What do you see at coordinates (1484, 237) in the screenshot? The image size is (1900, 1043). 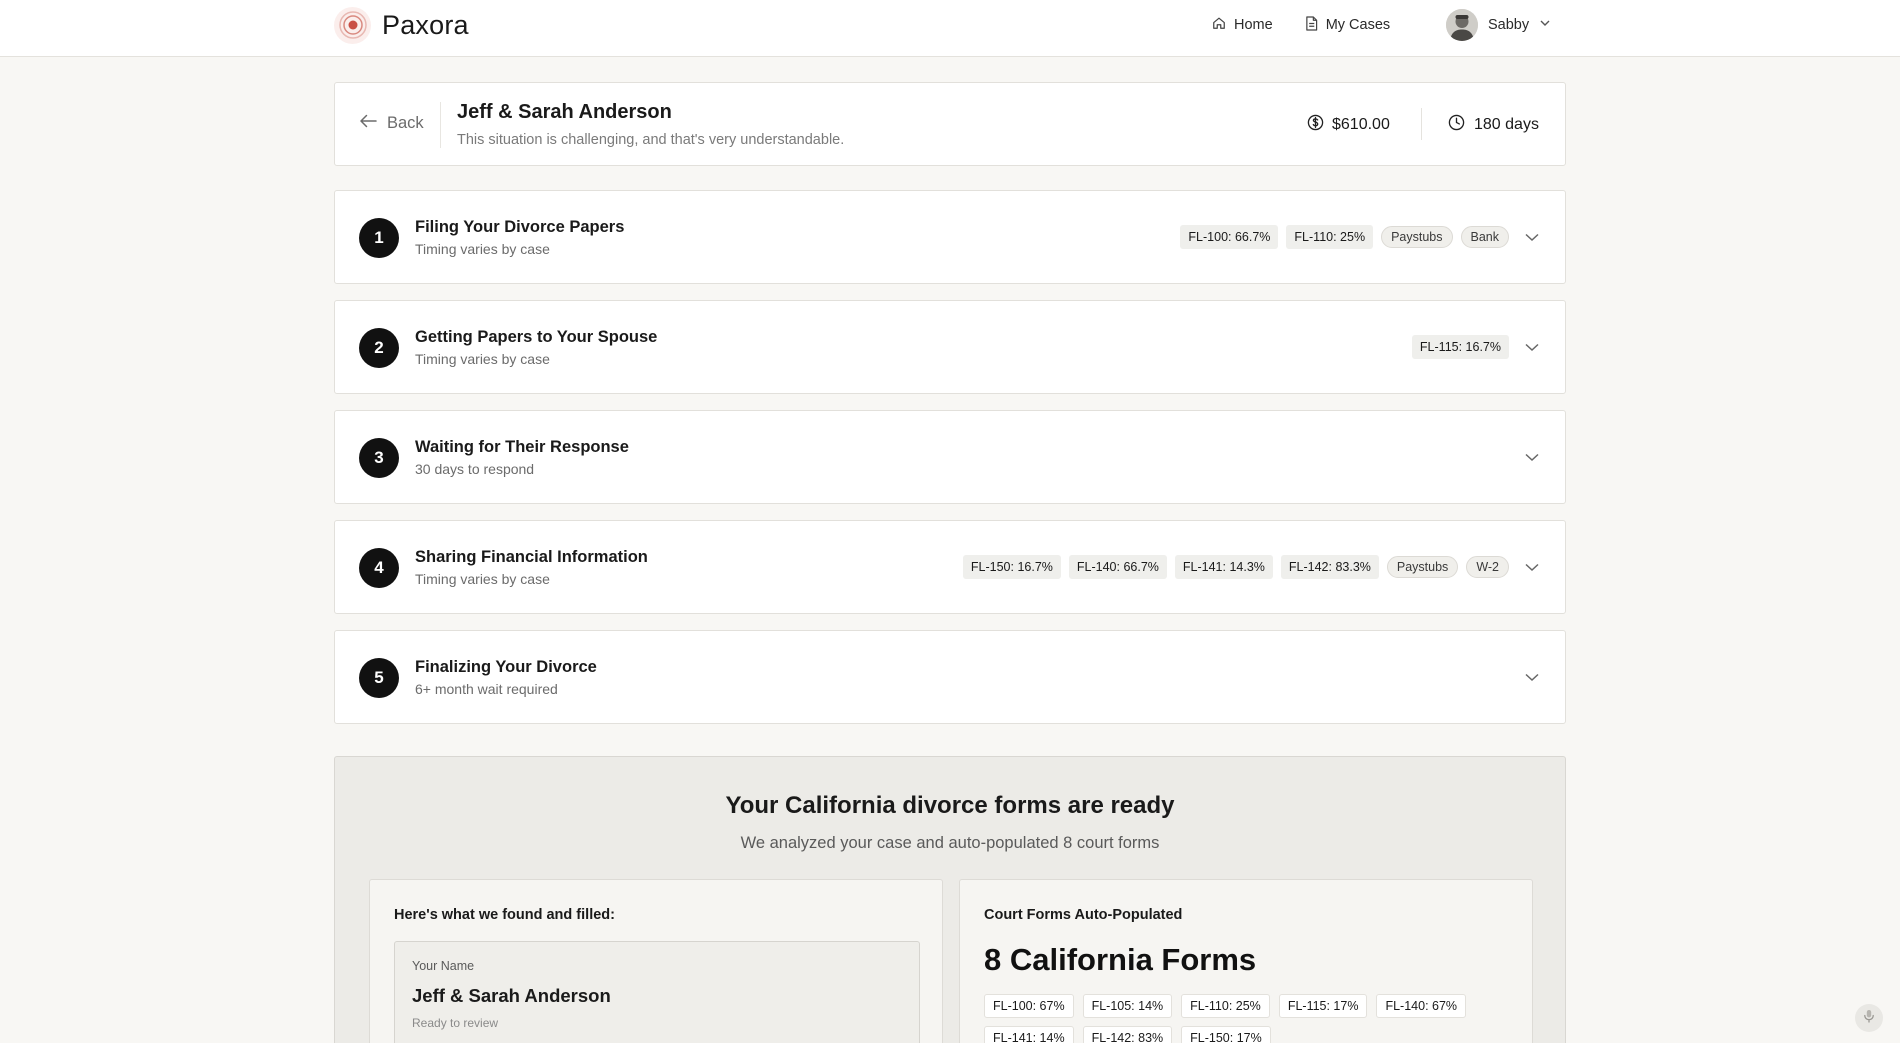 I see `document-badge: Bank` at bounding box center [1484, 237].